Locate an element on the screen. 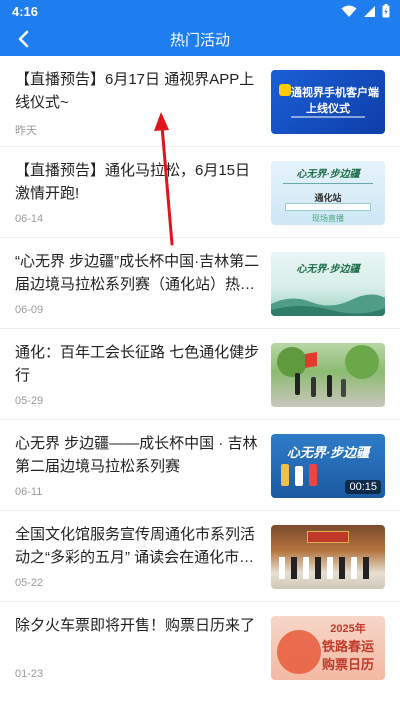  landscape-illustration is located at coordinates (328, 305).